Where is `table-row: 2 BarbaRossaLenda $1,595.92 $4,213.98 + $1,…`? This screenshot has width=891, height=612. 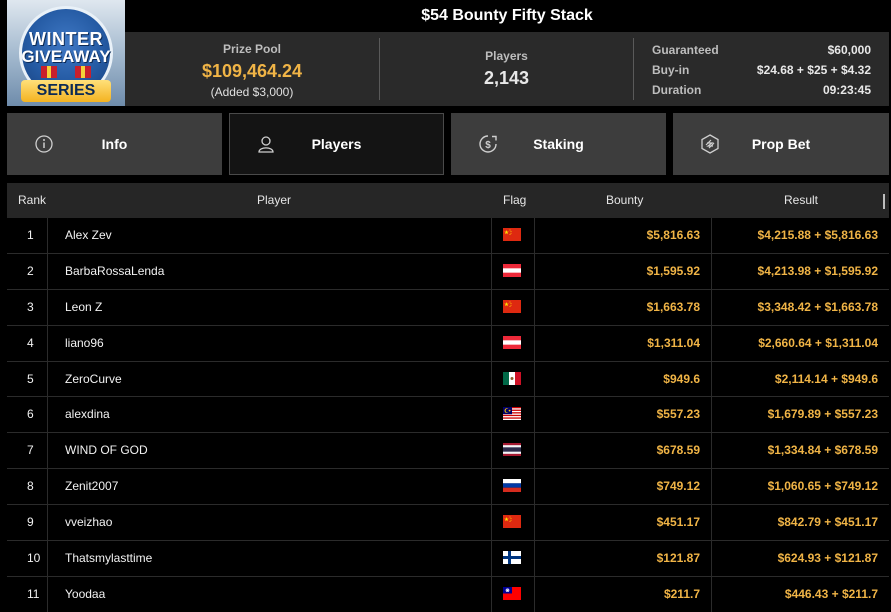 table-row: 2 BarbaRossaLenda $1,595.92 $4,213.98 + $1,… is located at coordinates (448, 271).